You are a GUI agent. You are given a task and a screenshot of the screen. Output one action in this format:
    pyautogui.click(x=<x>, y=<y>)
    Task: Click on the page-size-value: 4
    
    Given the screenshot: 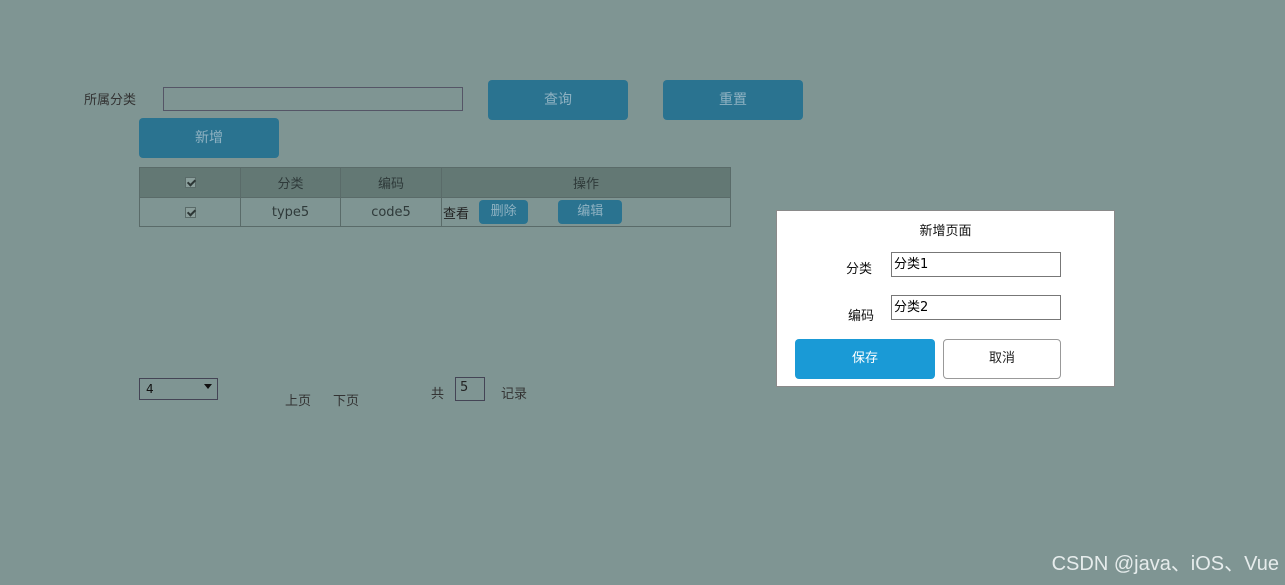 What is the action you would take?
    pyautogui.click(x=150, y=389)
    